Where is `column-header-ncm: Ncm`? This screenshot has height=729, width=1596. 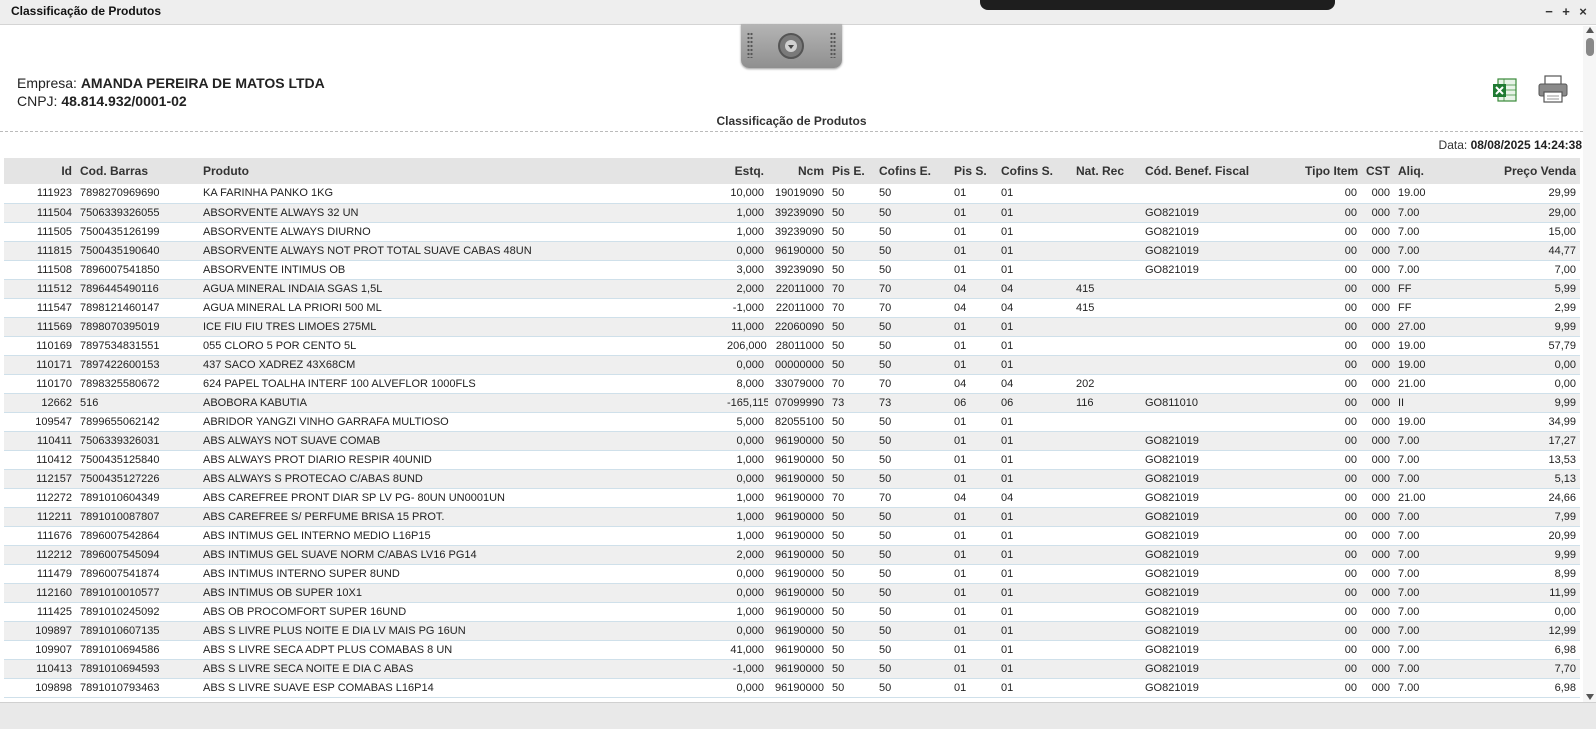 column-header-ncm: Ncm is located at coordinates (798, 171).